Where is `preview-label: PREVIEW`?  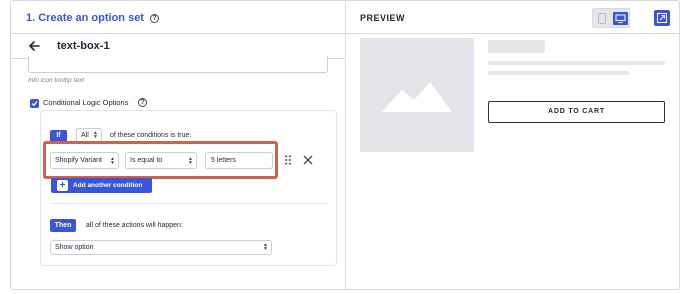 preview-label: PREVIEW is located at coordinates (383, 18).